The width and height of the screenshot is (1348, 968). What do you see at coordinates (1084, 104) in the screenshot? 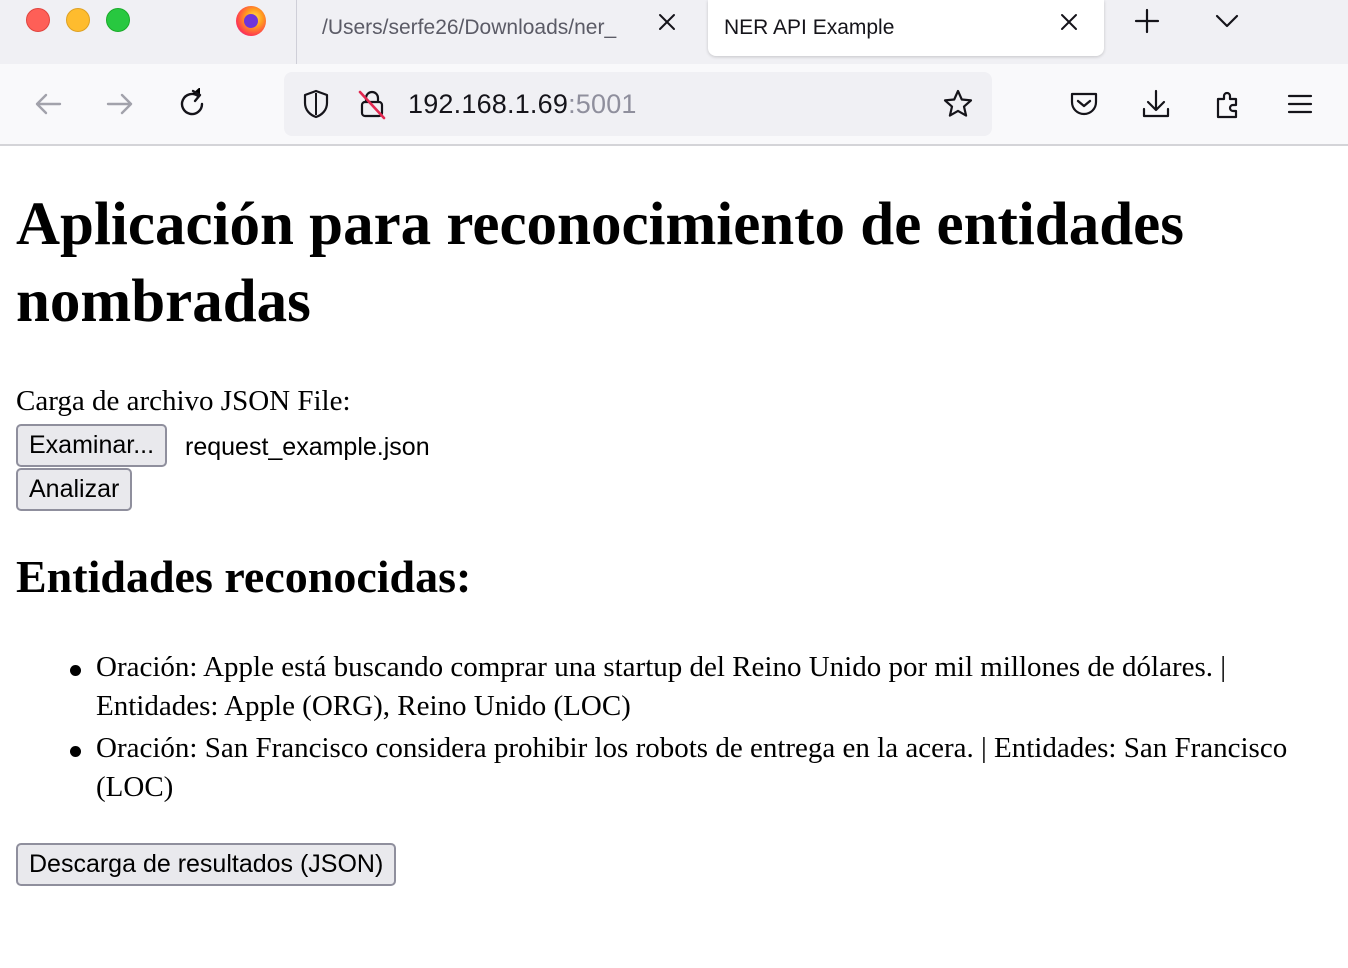
I see `pocket-icon` at bounding box center [1084, 104].